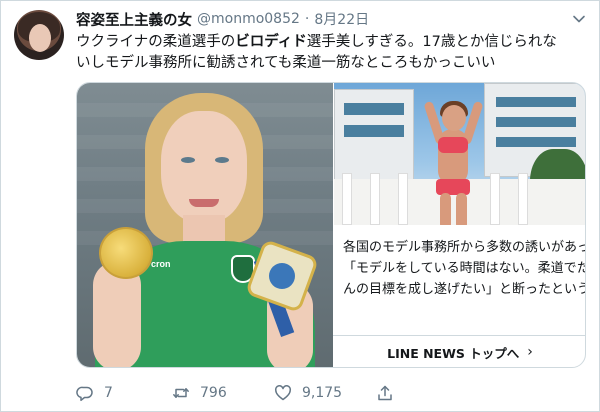 This screenshot has height=412, width=600. I want to click on reply-icon, so click(84, 394).